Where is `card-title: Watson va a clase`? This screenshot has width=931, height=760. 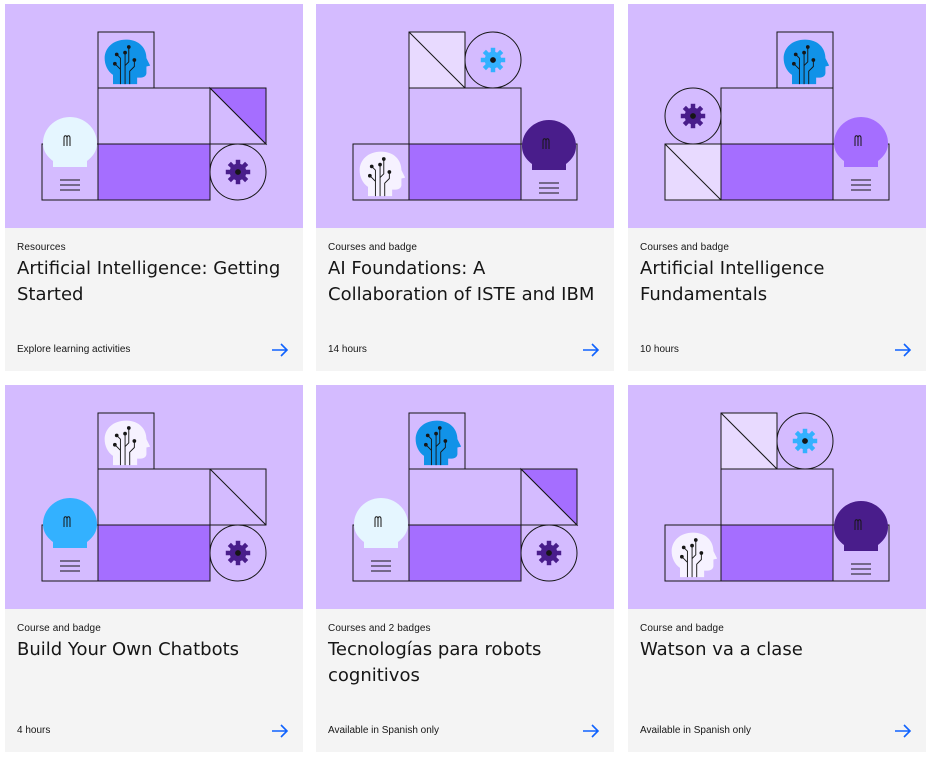 card-title: Watson va a clase is located at coordinates (778, 650).